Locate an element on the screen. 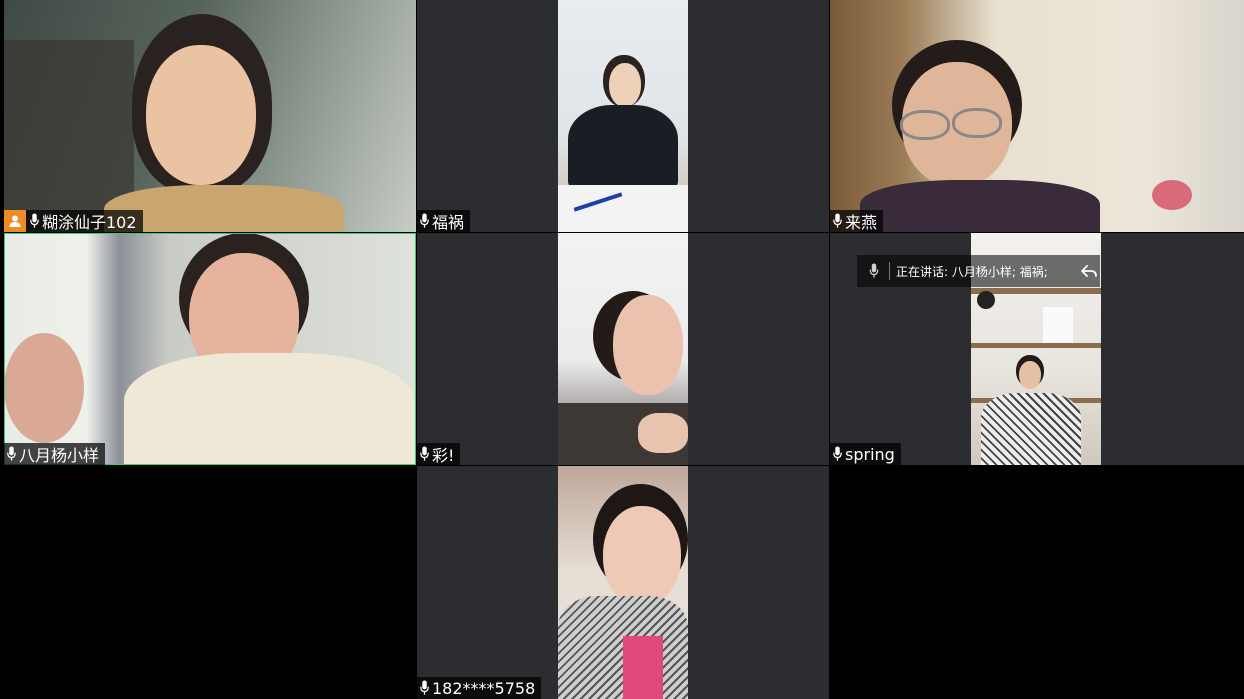  participant-name: 彩! is located at coordinates (443, 455).